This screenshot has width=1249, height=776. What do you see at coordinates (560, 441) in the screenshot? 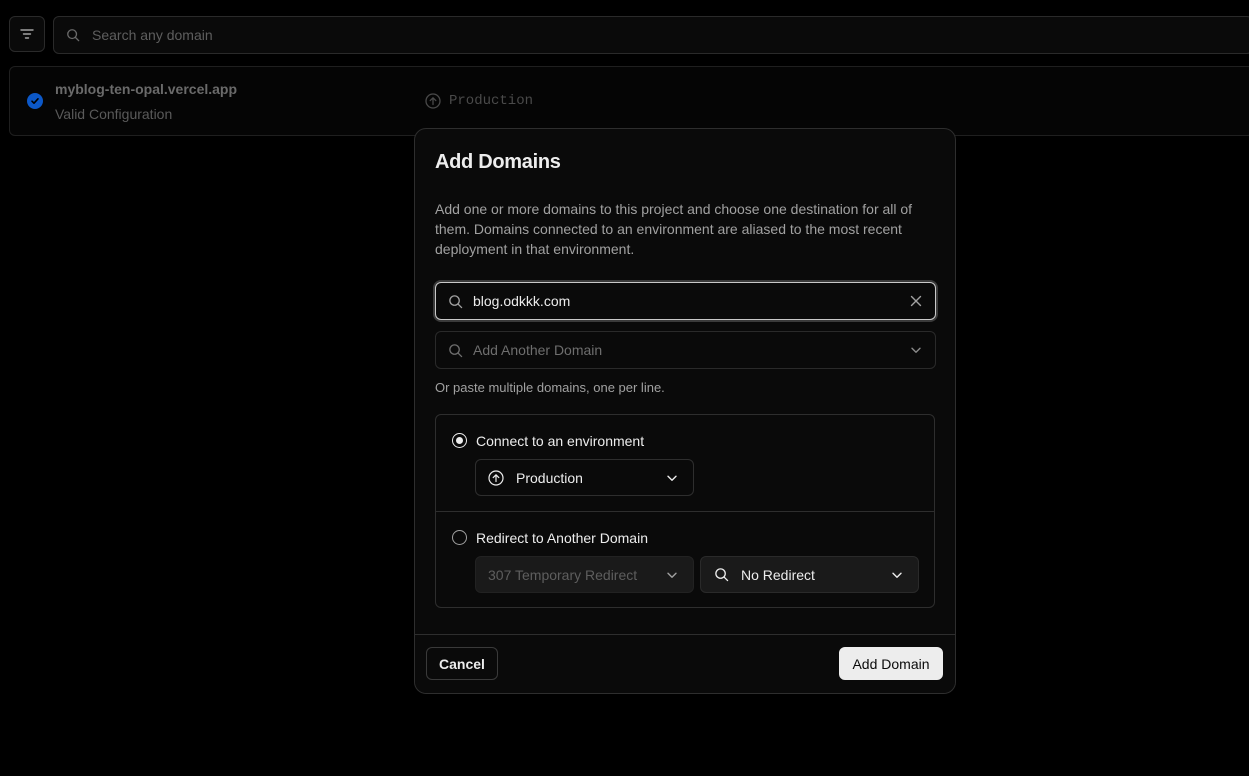
I see `connect-environment-label: Connect to an environment` at bounding box center [560, 441].